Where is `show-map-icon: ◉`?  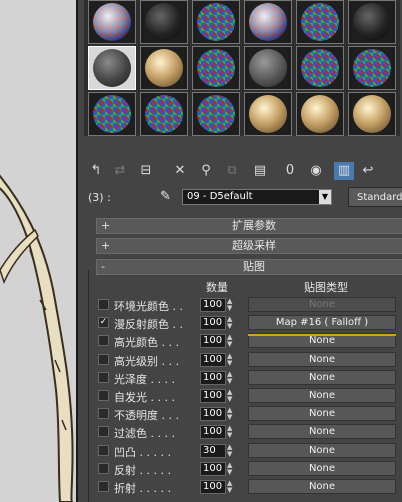
show-map-icon: ◉ is located at coordinates (316, 171).